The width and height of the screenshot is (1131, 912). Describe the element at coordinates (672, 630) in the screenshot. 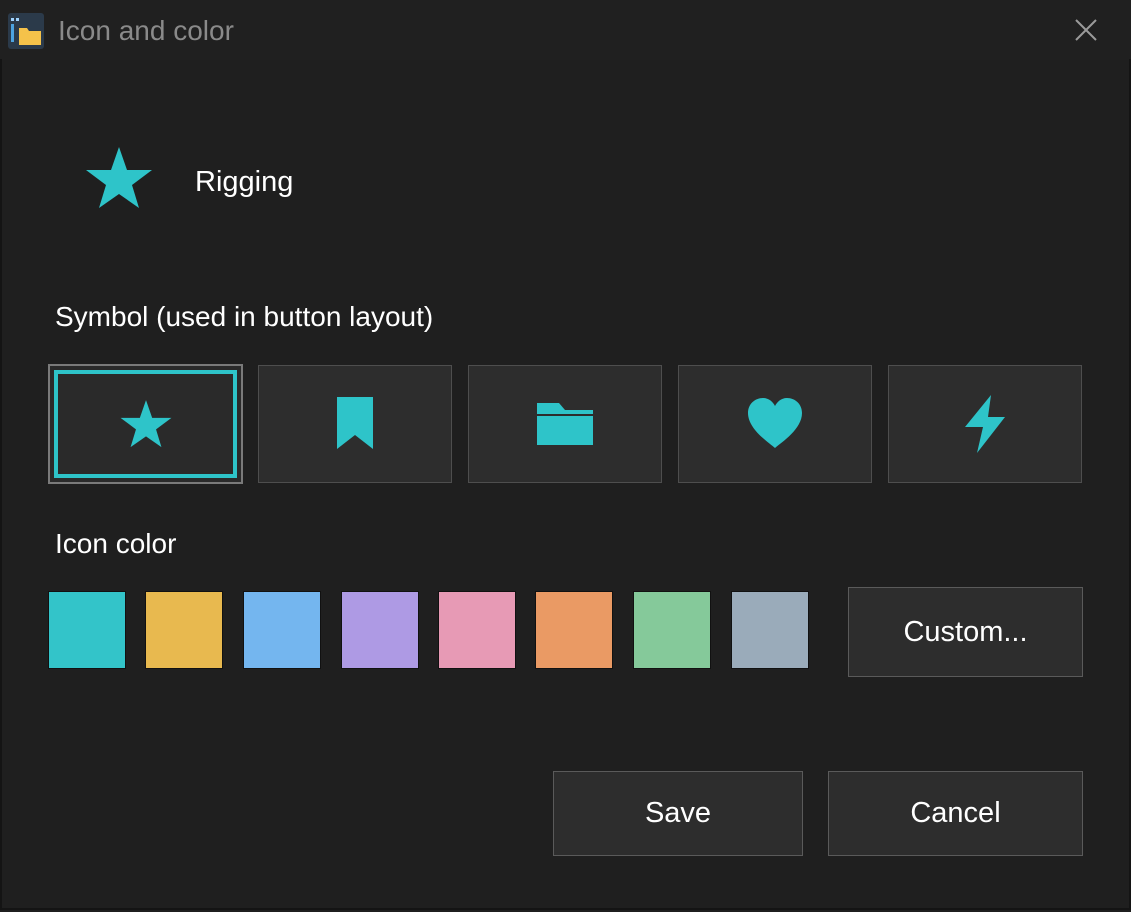

I see `color-swatch-green` at that location.